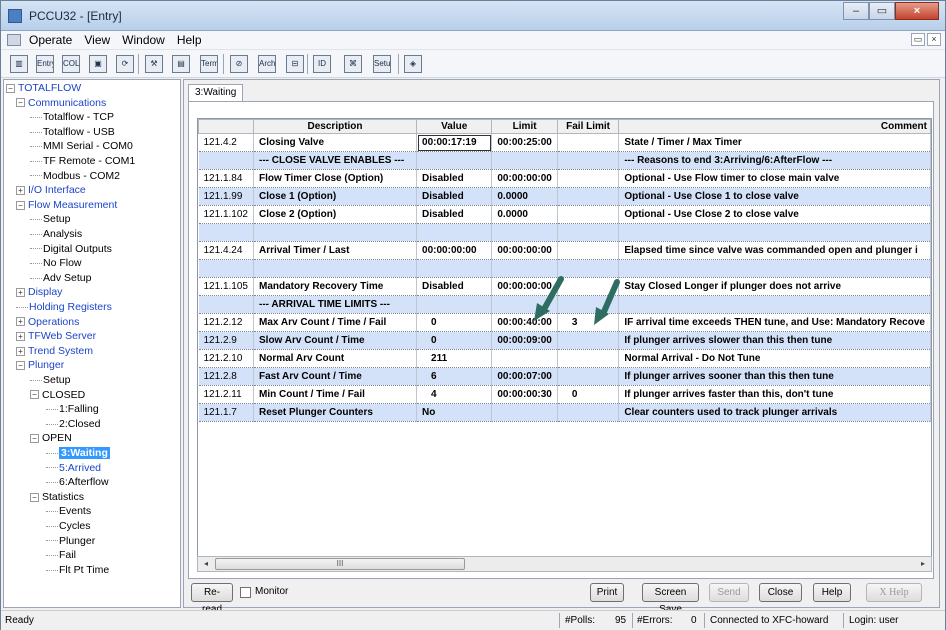  Describe the element at coordinates (322, 64) in the screenshot. I see `id-button: ID` at that location.